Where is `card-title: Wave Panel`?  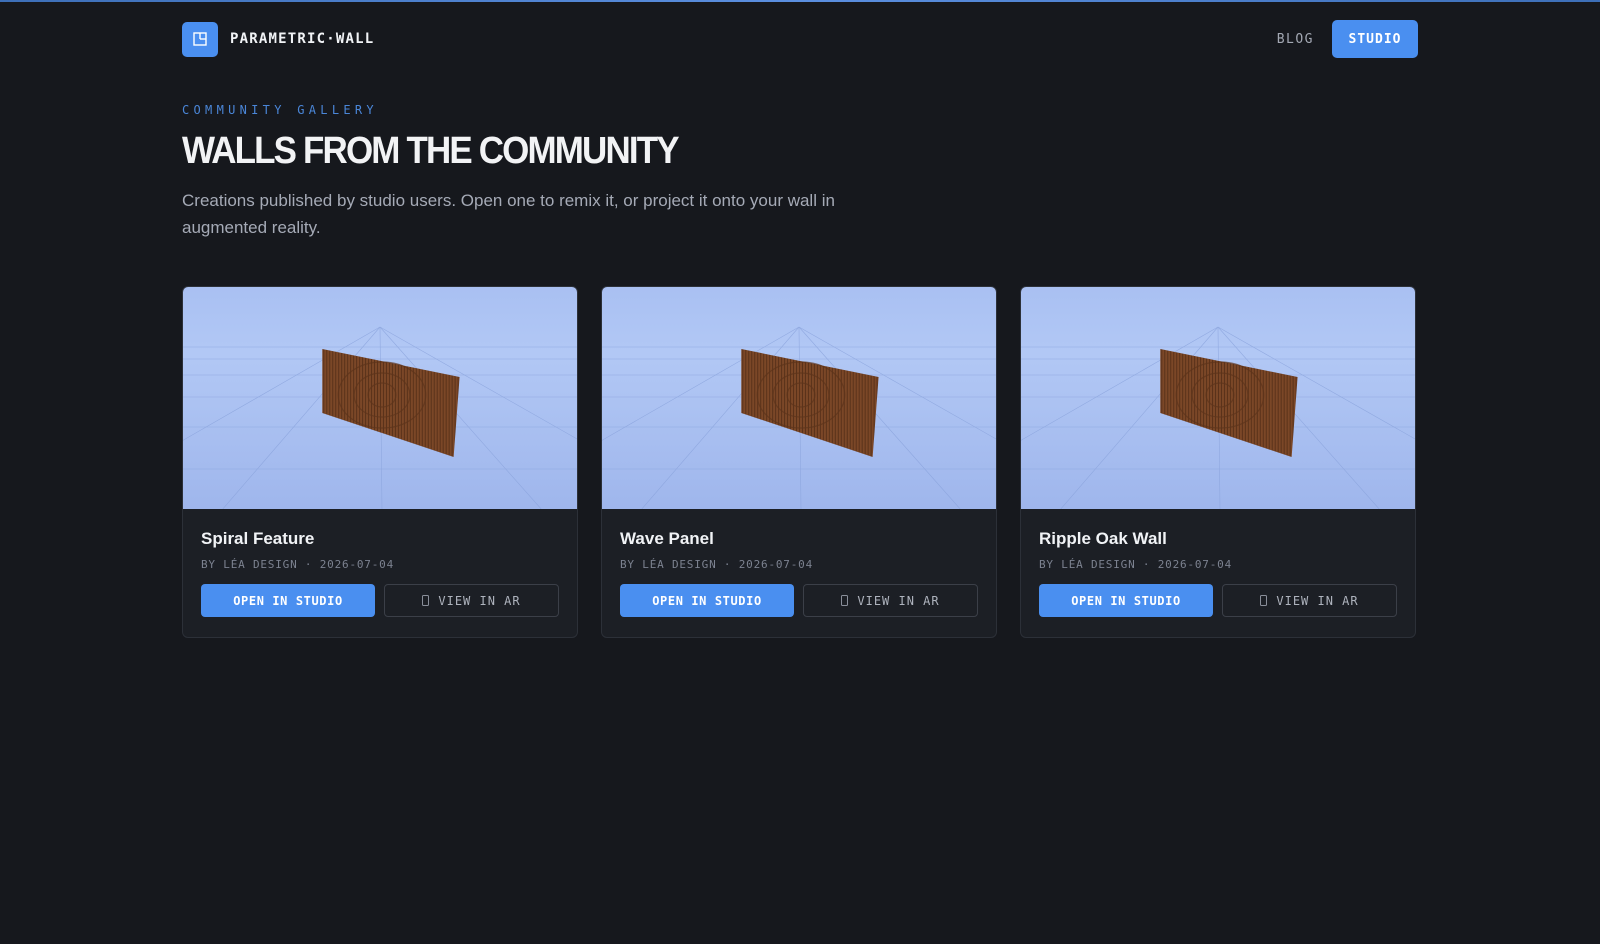 card-title: Wave Panel is located at coordinates (667, 538).